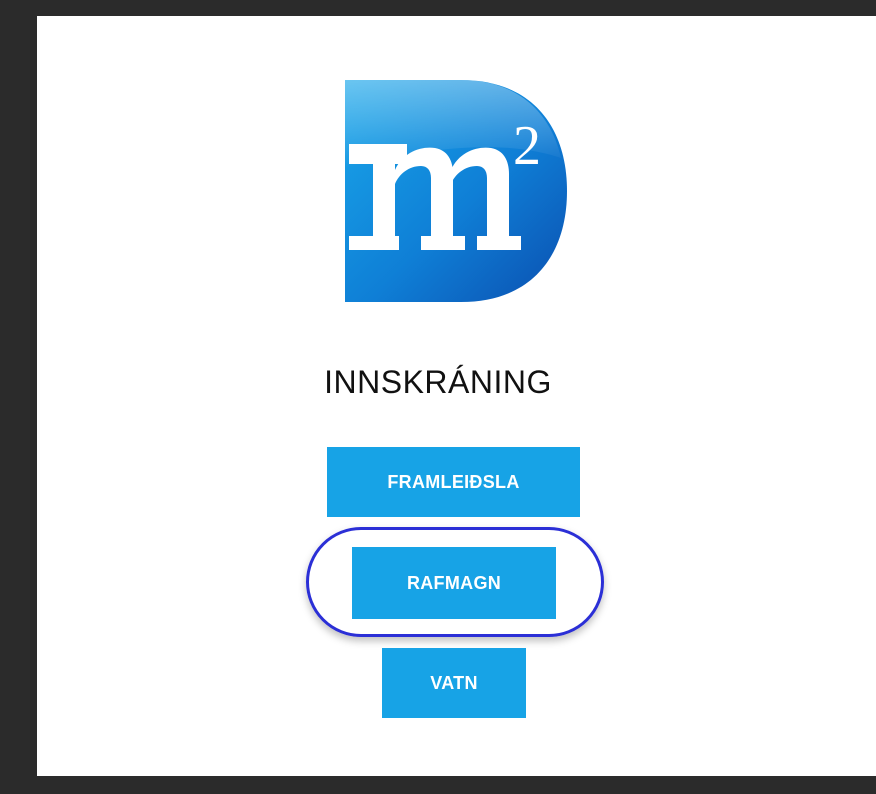  I want to click on svg-text: 2, so click(527, 146).